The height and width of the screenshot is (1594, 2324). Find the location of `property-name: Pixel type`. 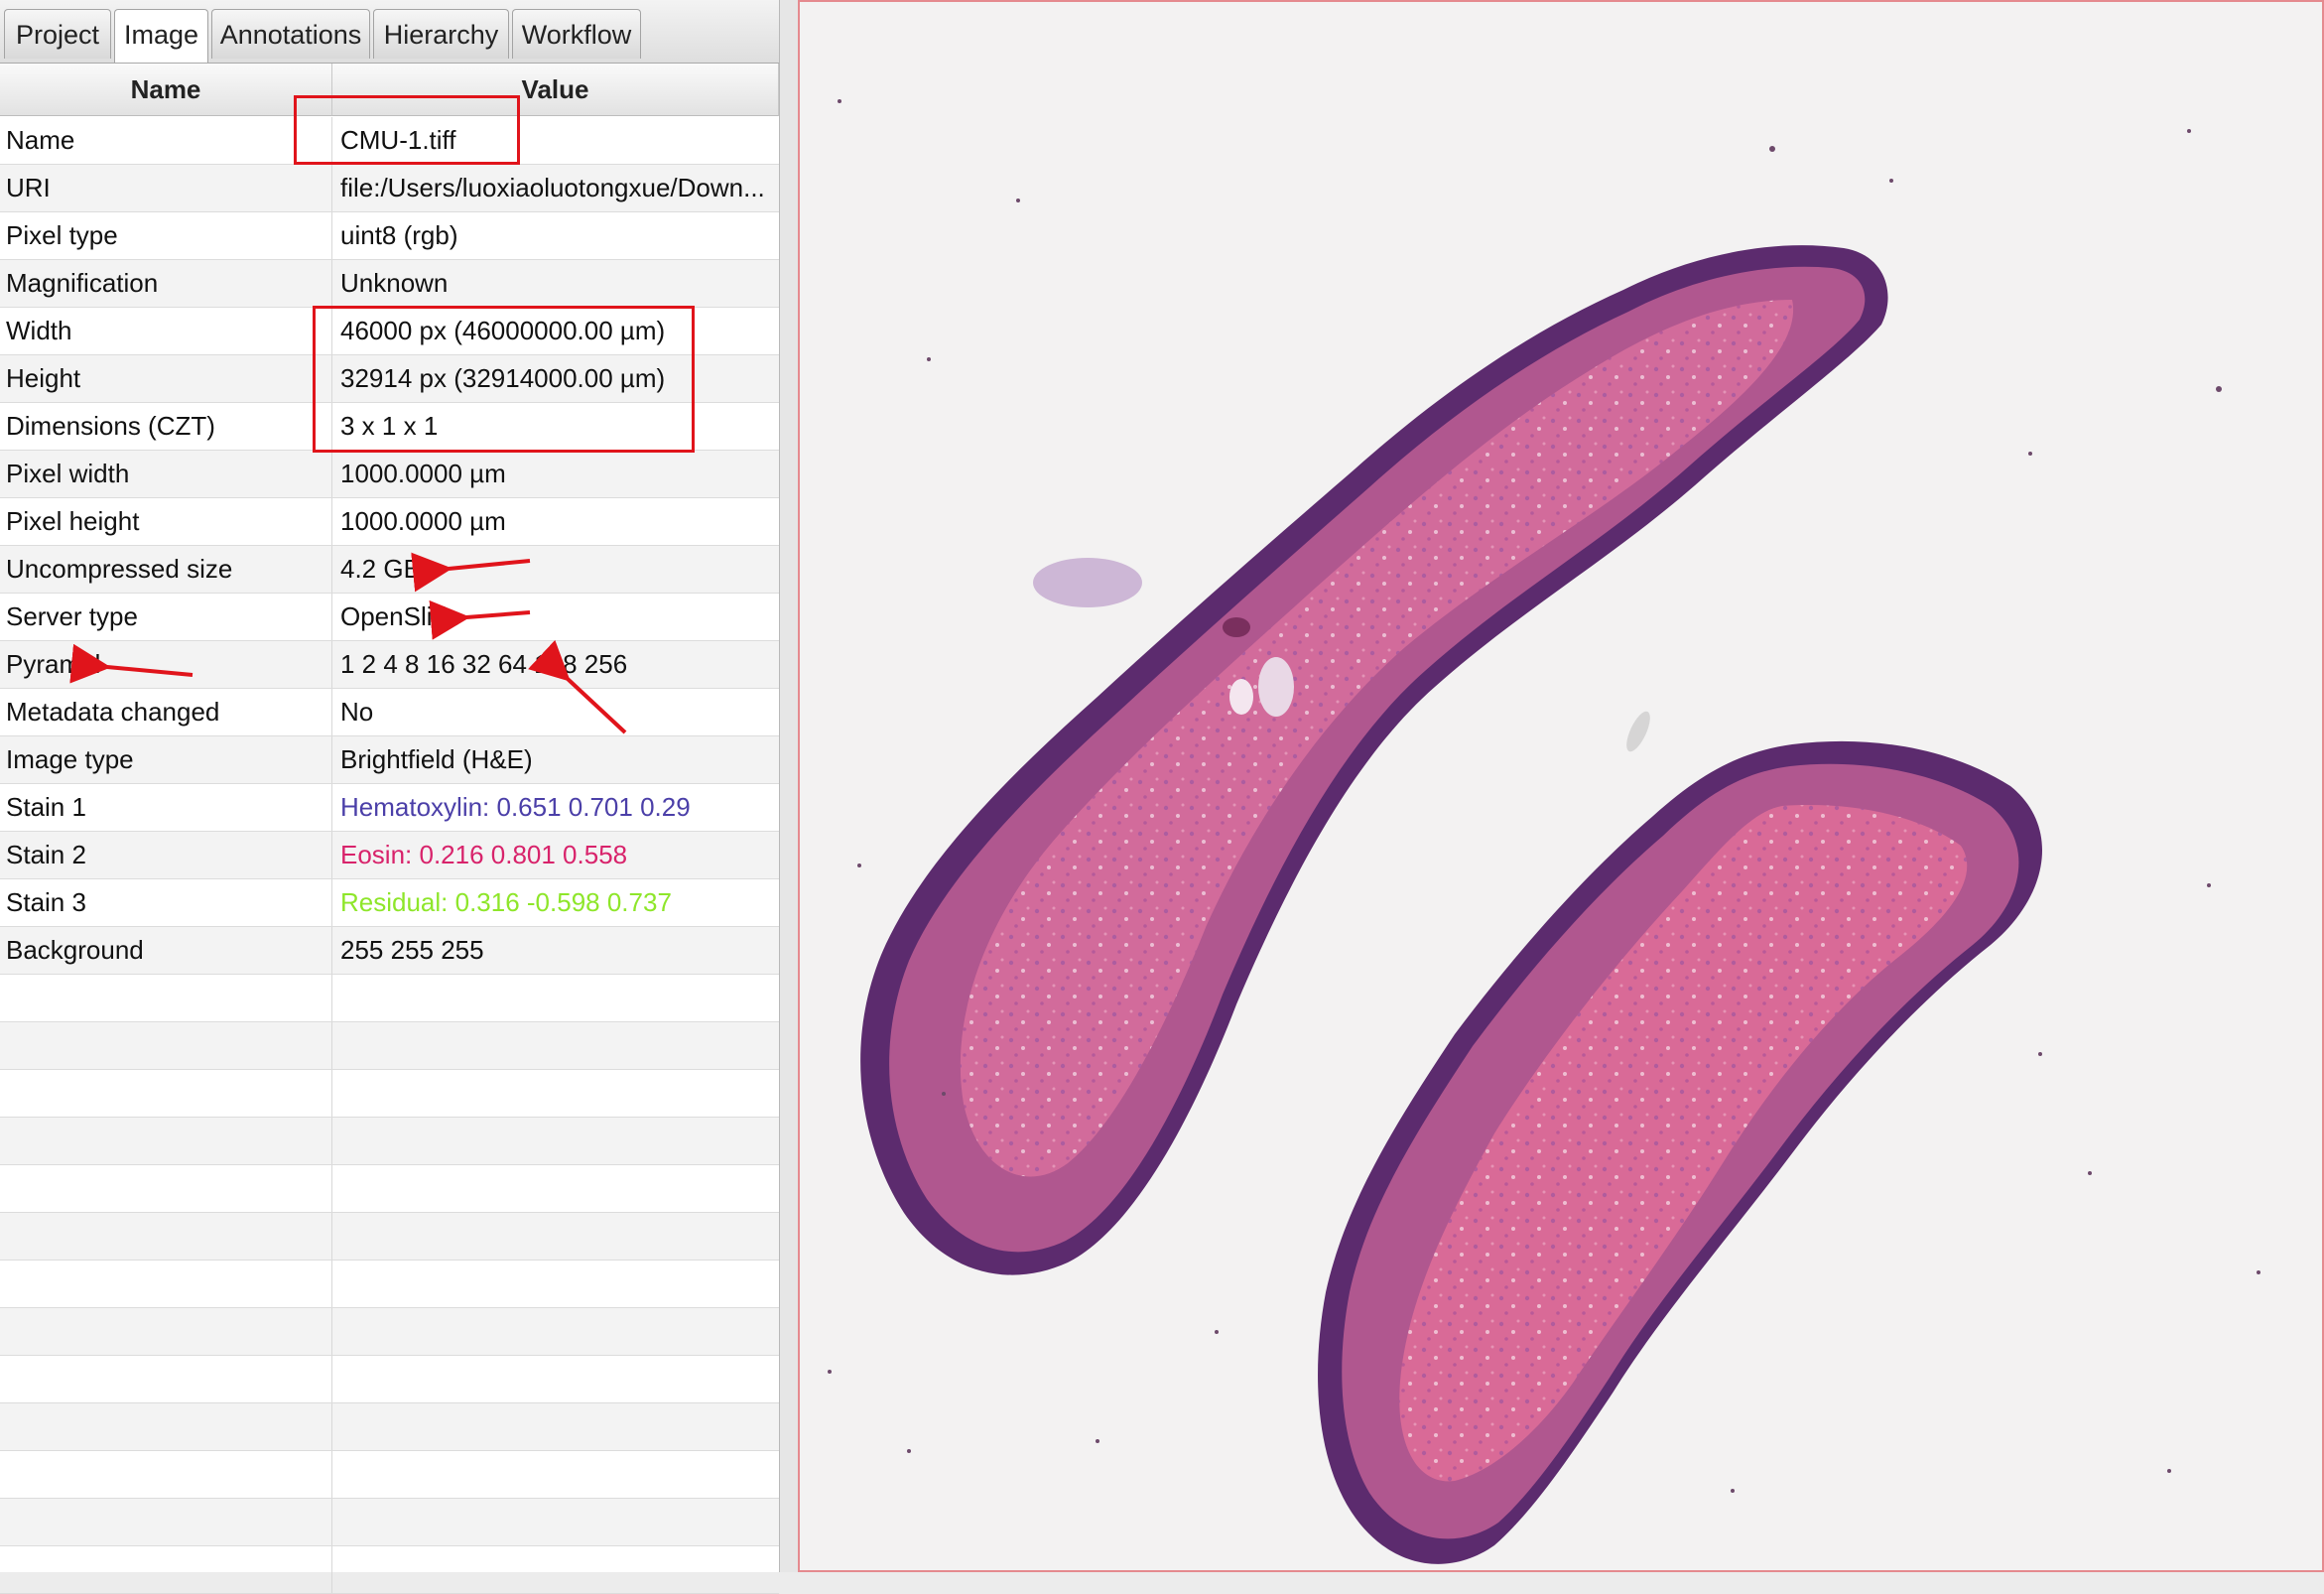

property-name: Pixel type is located at coordinates (166, 235).